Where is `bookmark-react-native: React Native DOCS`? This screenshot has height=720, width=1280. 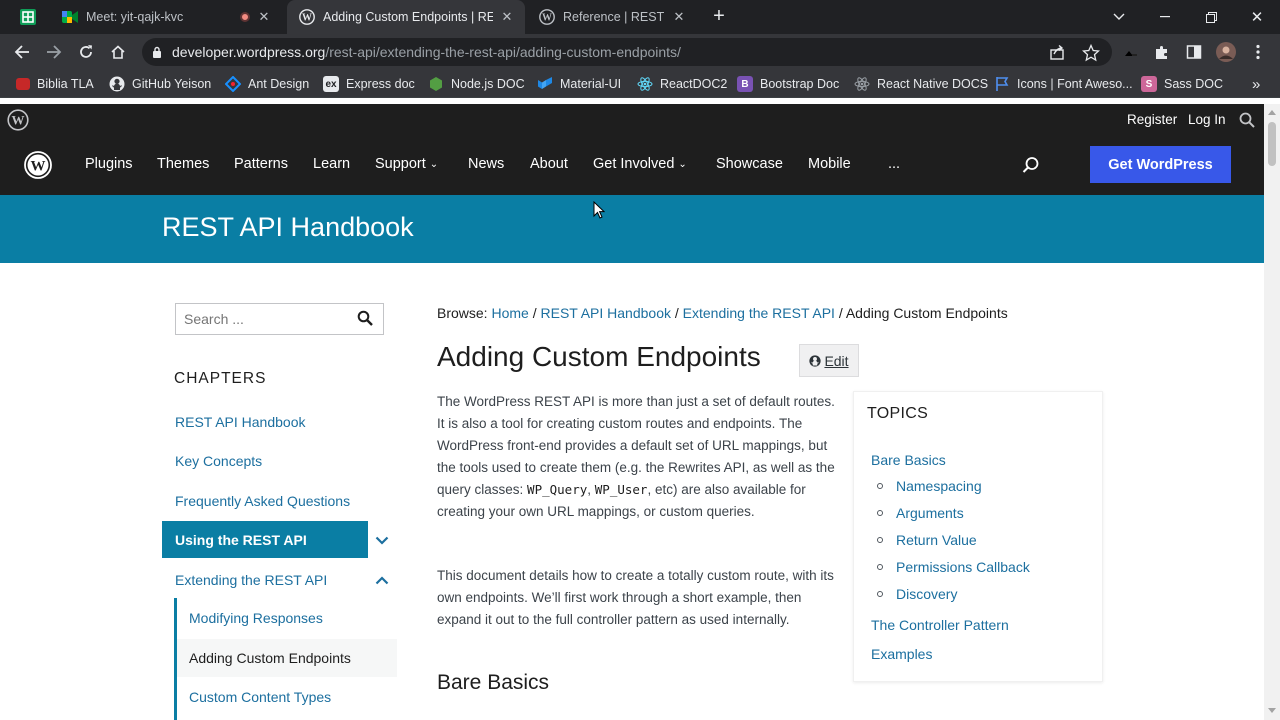 bookmark-react-native: React Native DOCS is located at coordinates (921, 84).